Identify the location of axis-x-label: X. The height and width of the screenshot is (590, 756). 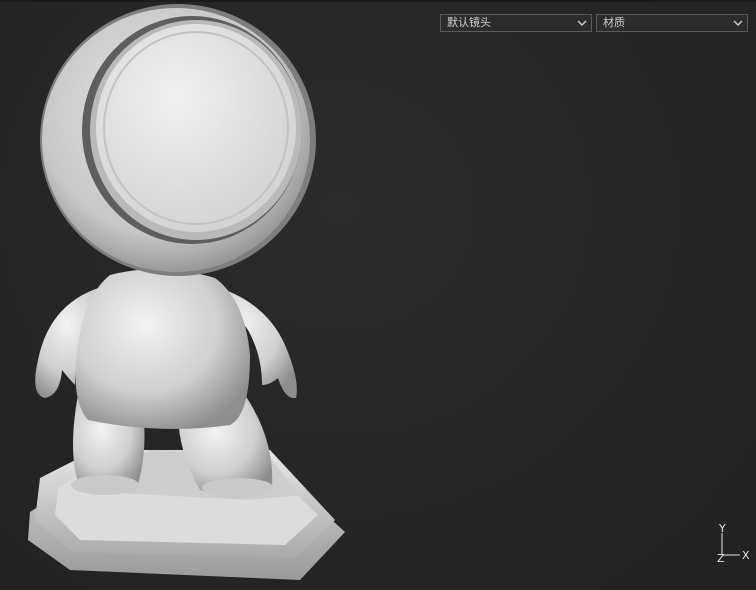
(746, 555).